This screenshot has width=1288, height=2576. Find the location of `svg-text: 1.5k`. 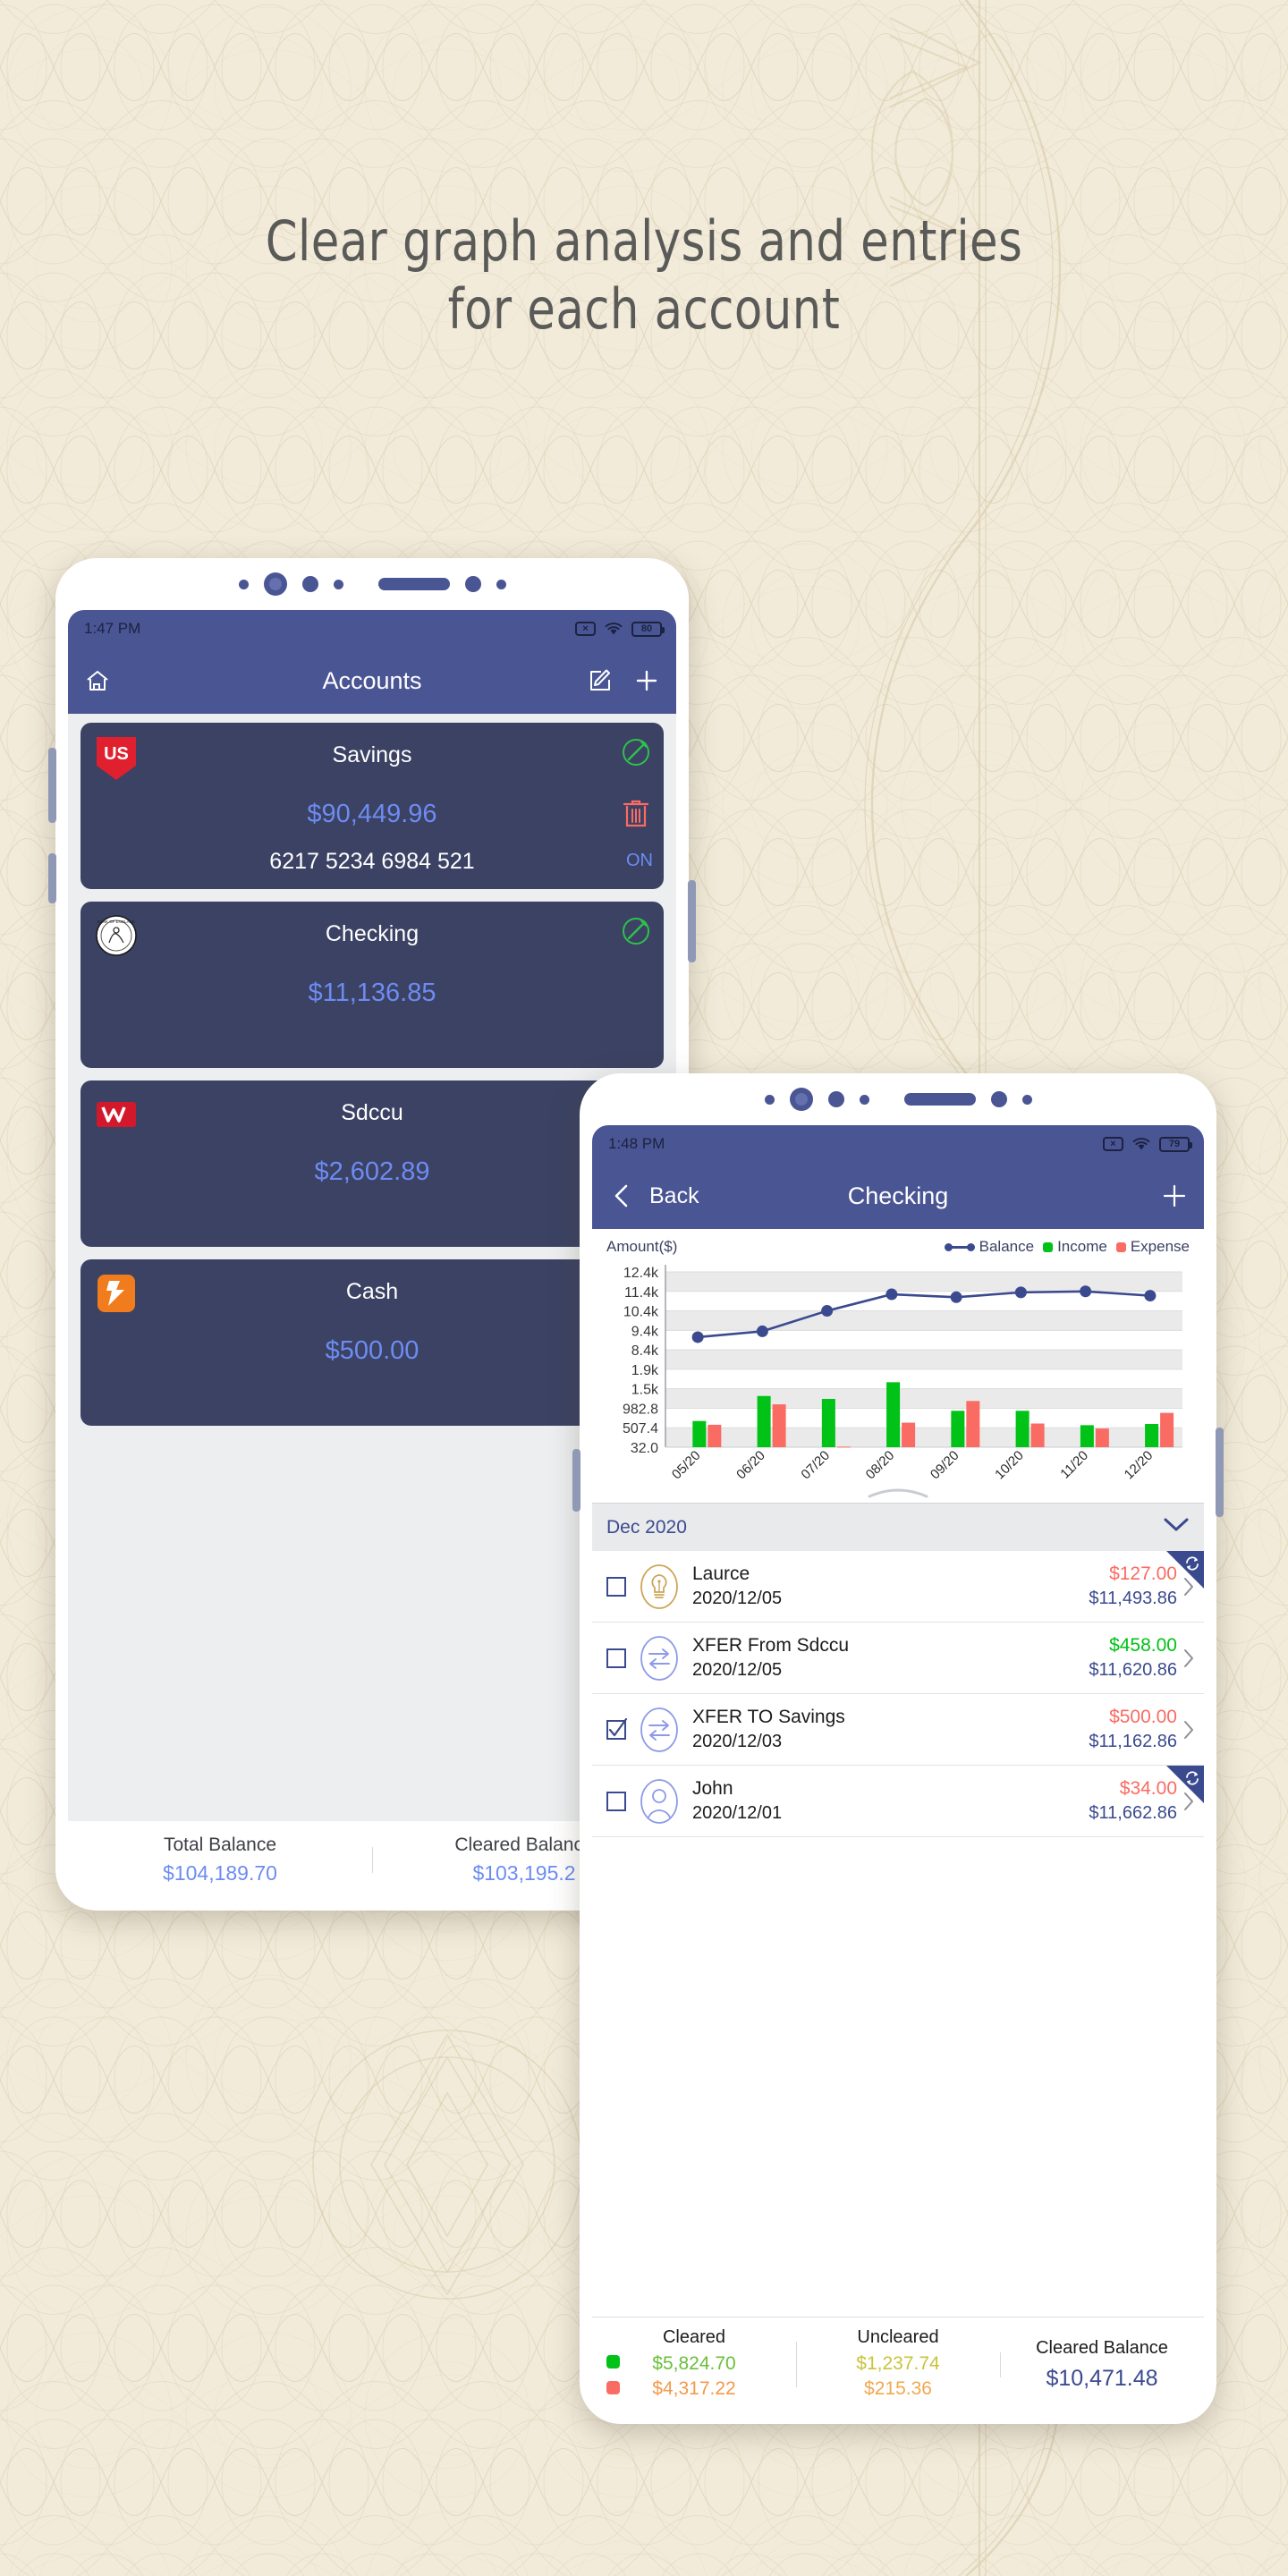

svg-text: 1.5k is located at coordinates (645, 1390).